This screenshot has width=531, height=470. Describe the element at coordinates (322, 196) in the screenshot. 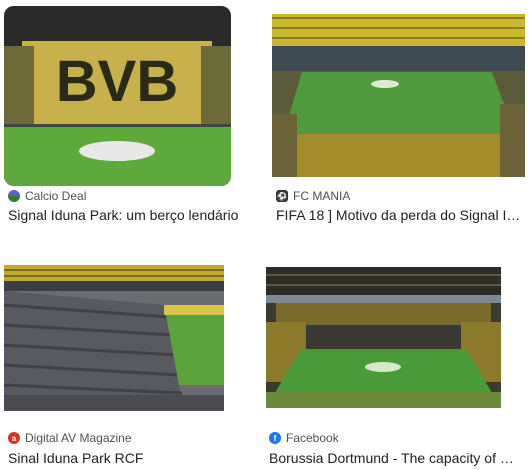

I see `source-label: FC MANIA` at that location.